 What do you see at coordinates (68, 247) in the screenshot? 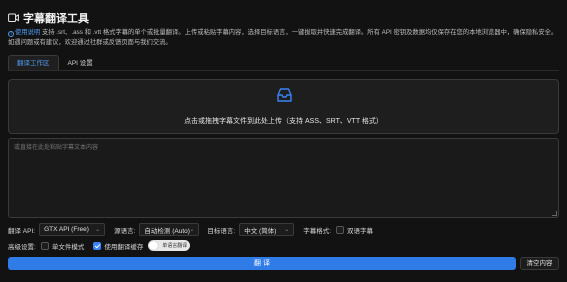
I see `single-file-label: 单文件模式` at bounding box center [68, 247].